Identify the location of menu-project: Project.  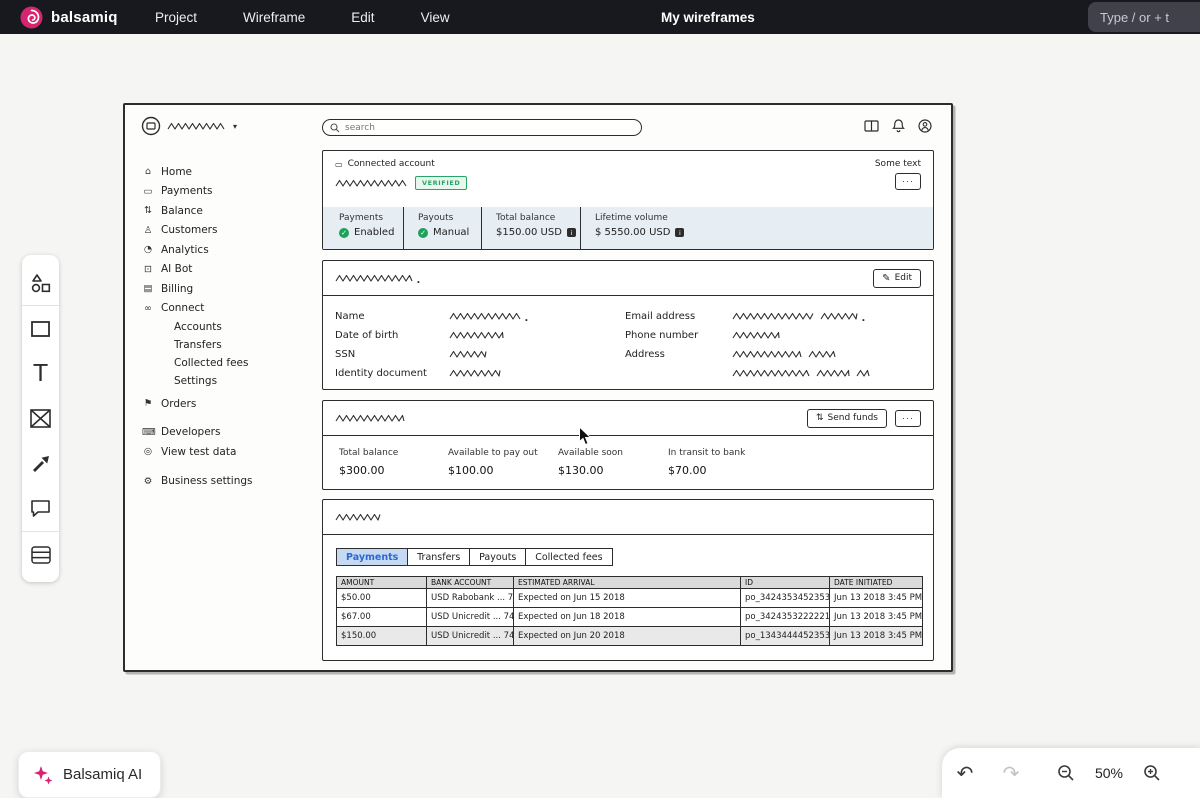
(176, 17).